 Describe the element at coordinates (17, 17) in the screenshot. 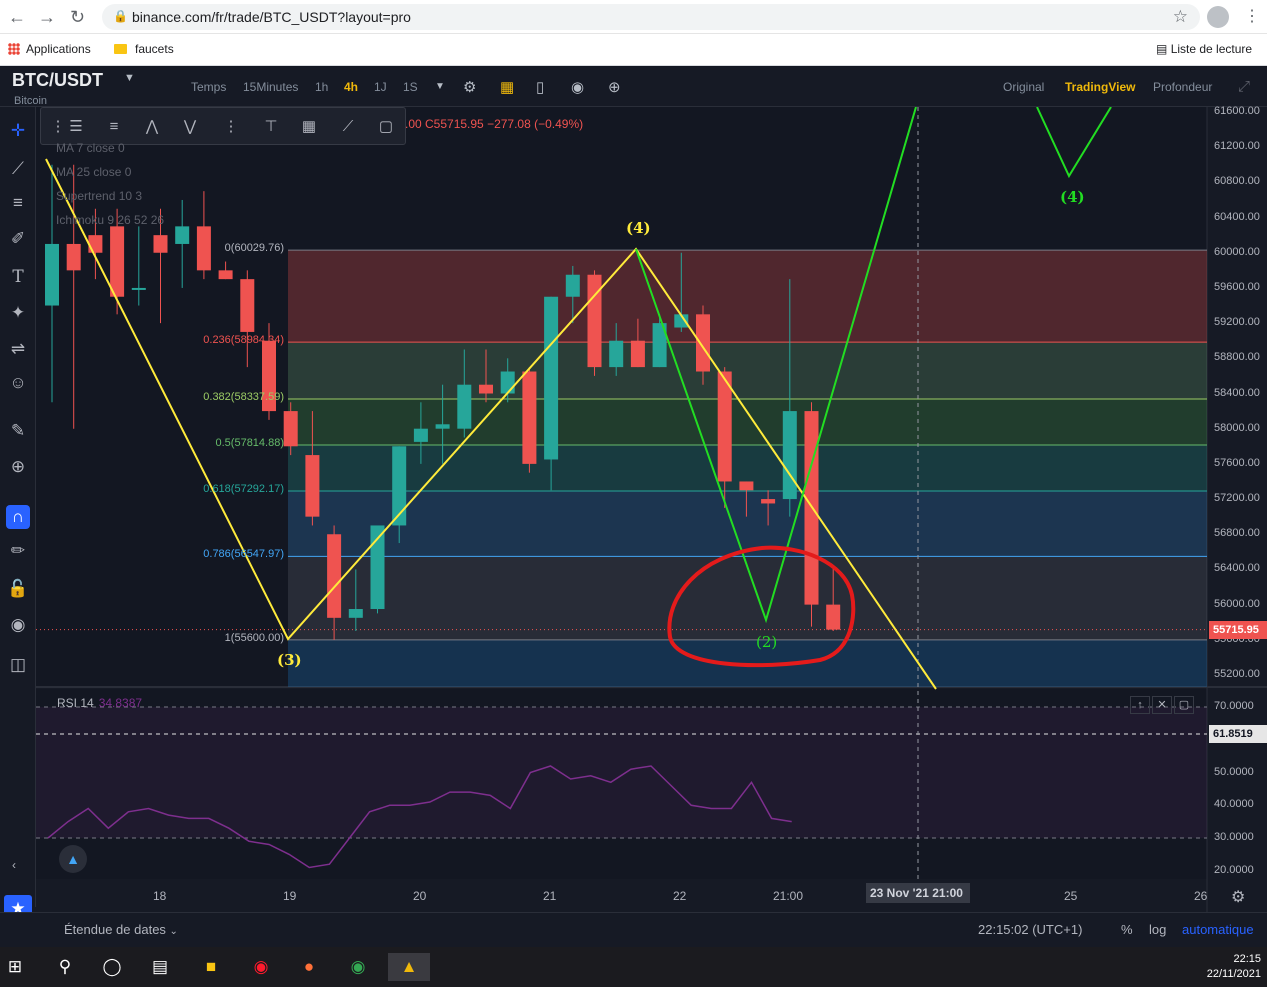

I see `back-icon: ←` at that location.